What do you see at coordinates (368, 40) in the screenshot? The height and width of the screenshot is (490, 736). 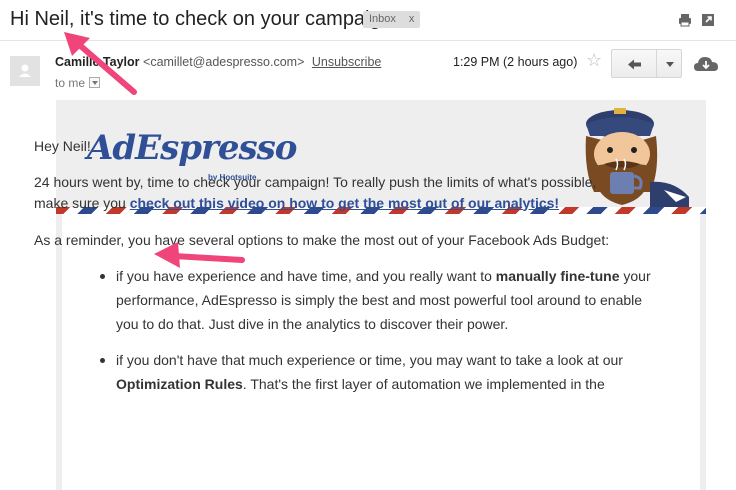 I see `header-divider` at bounding box center [368, 40].